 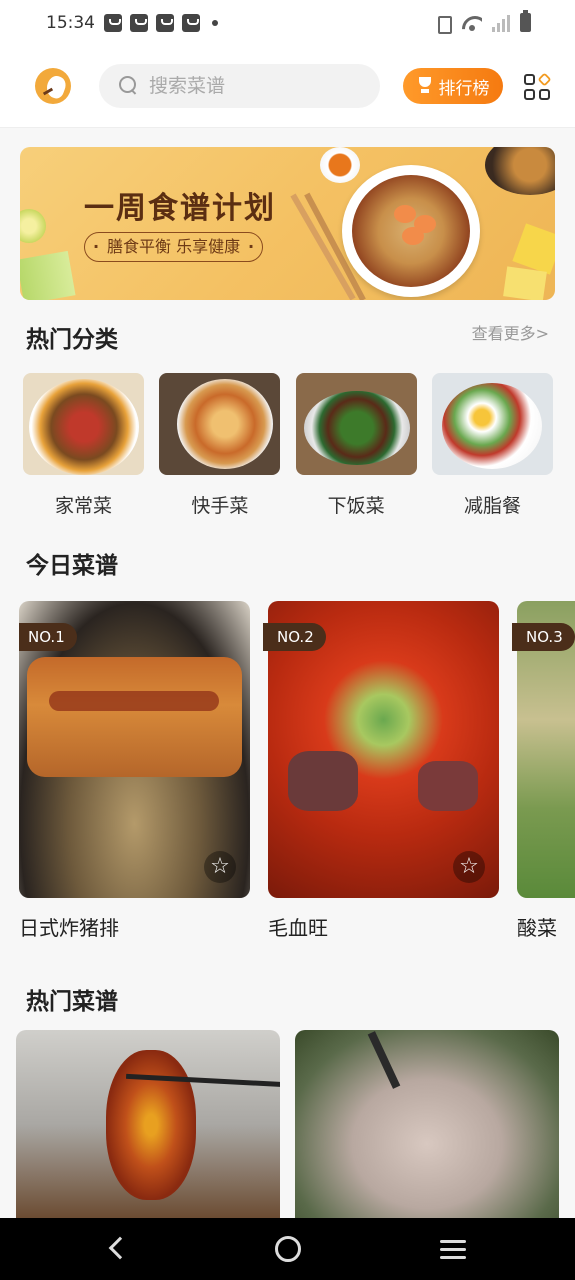 I want to click on category-item: 下饭菜, so click(x=356, y=445).